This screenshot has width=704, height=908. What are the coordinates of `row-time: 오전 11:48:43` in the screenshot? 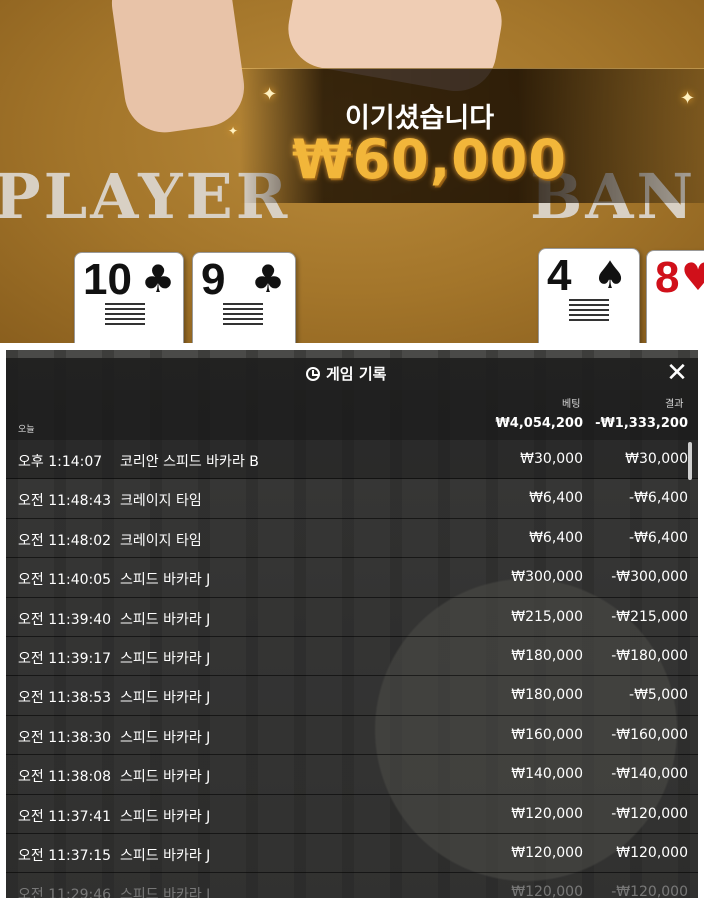 It's located at (65, 501).